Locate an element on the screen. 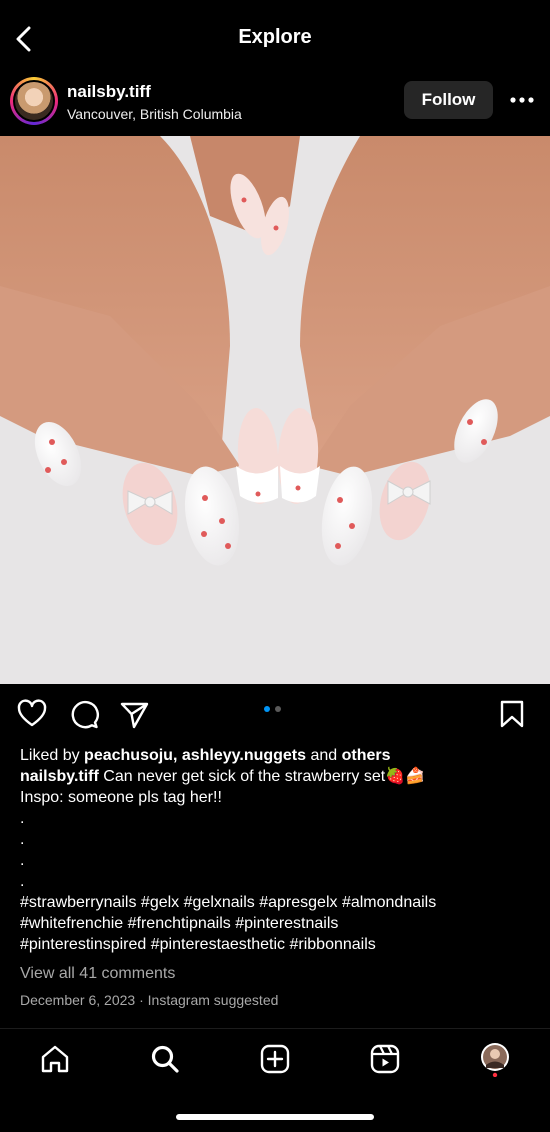 This screenshot has width=550, height=1132. carousel-dot is located at coordinates (278, 709).